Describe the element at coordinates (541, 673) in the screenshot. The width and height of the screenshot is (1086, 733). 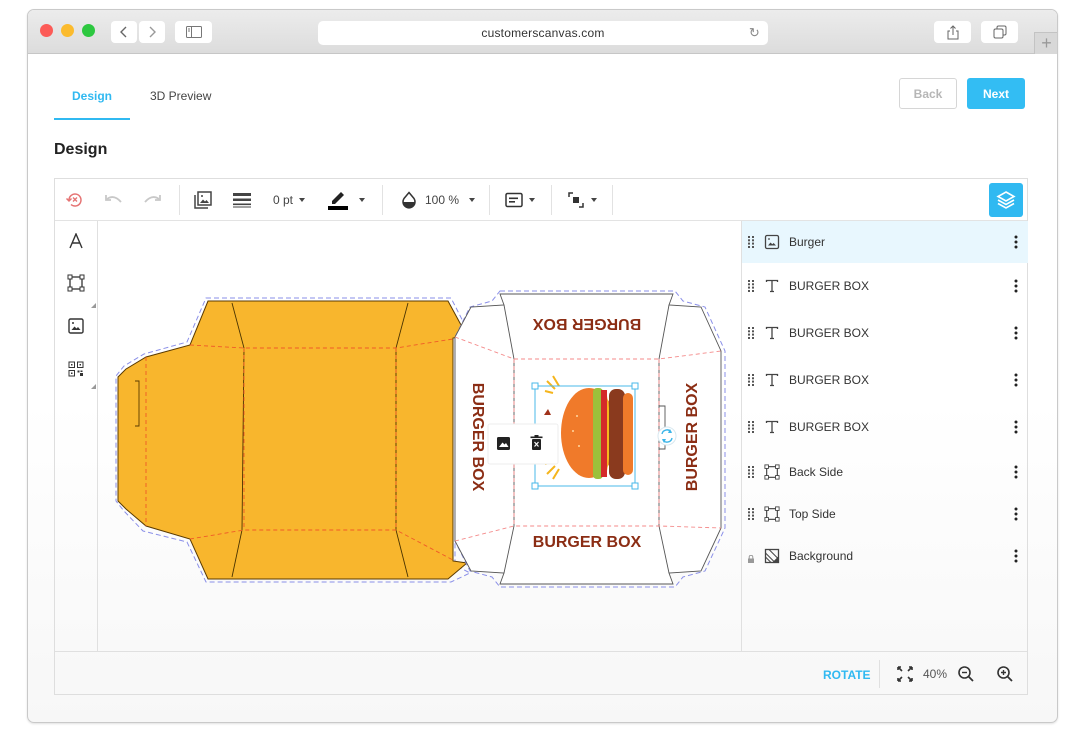
I see `editor-bottom-bar: ROTATE 40%` at that location.